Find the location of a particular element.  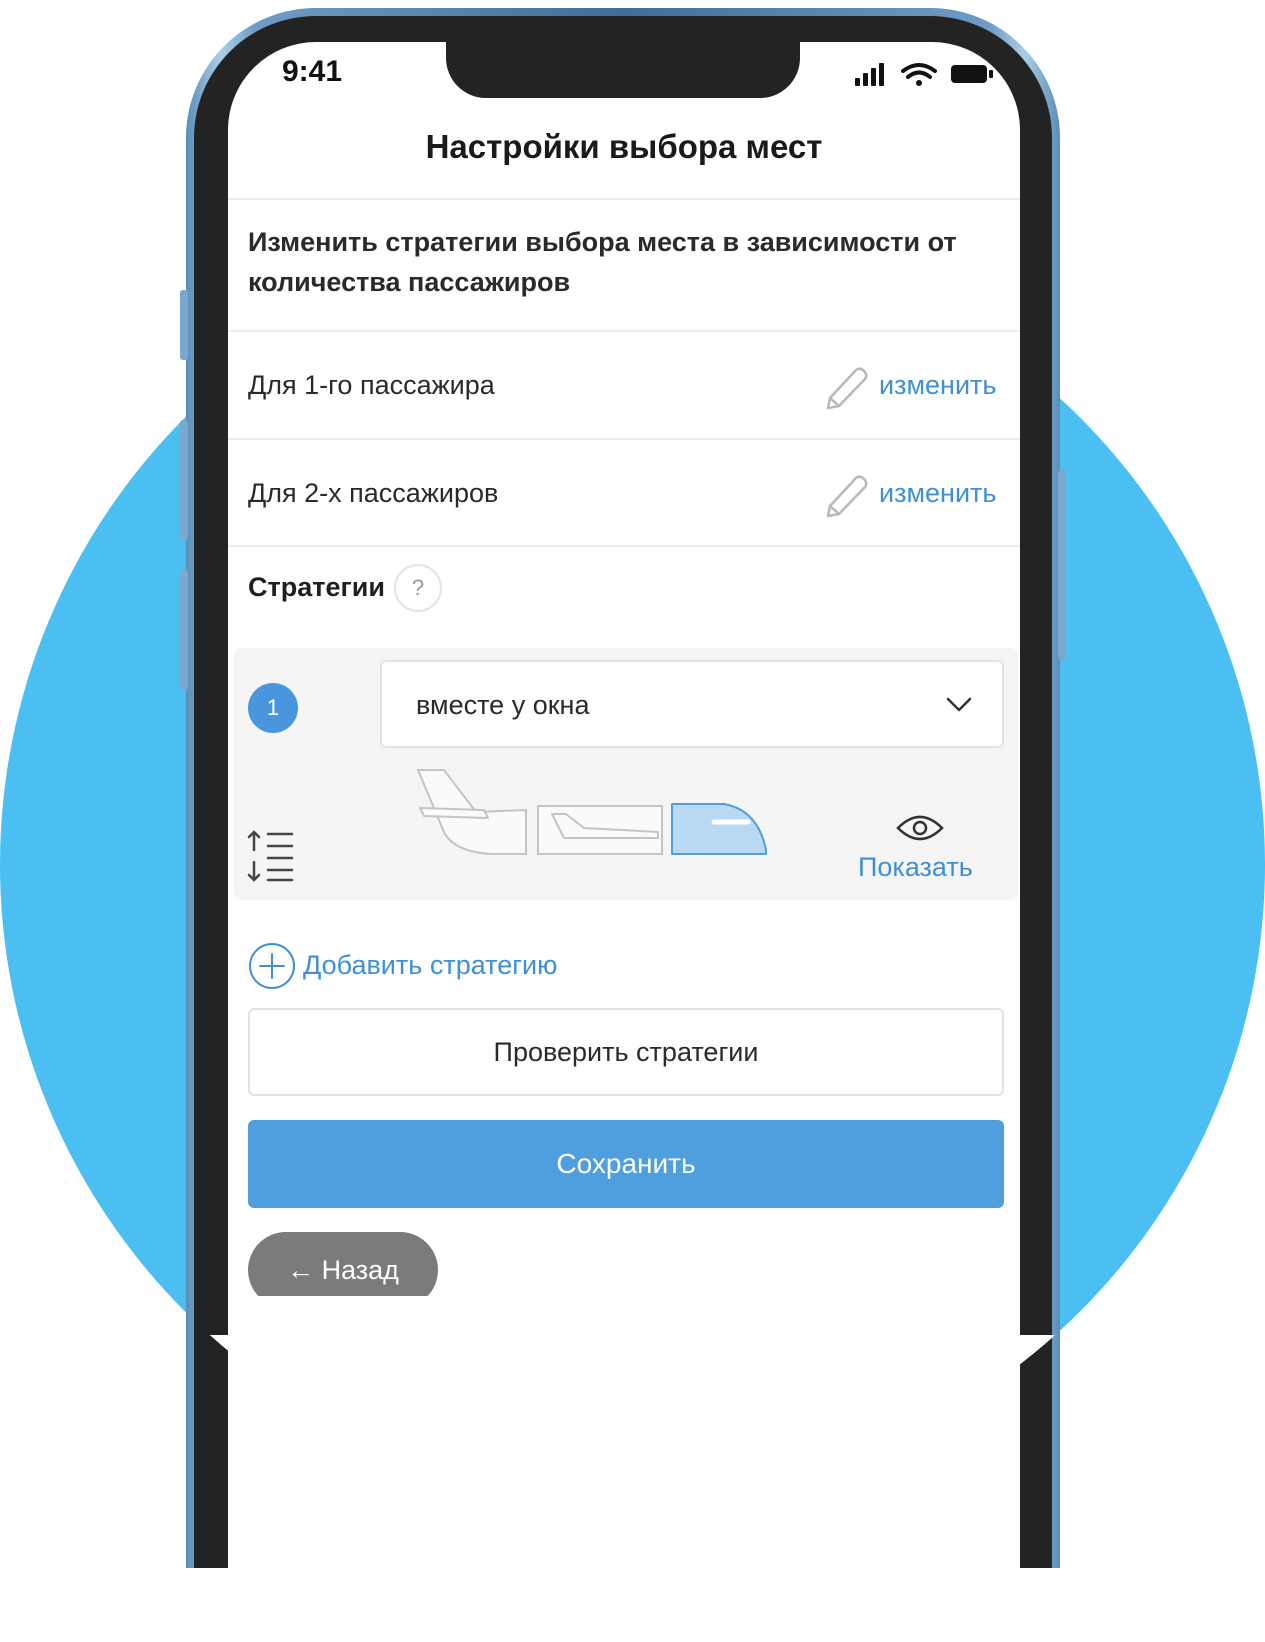

back-button: ← Назад is located at coordinates (343, 1264).